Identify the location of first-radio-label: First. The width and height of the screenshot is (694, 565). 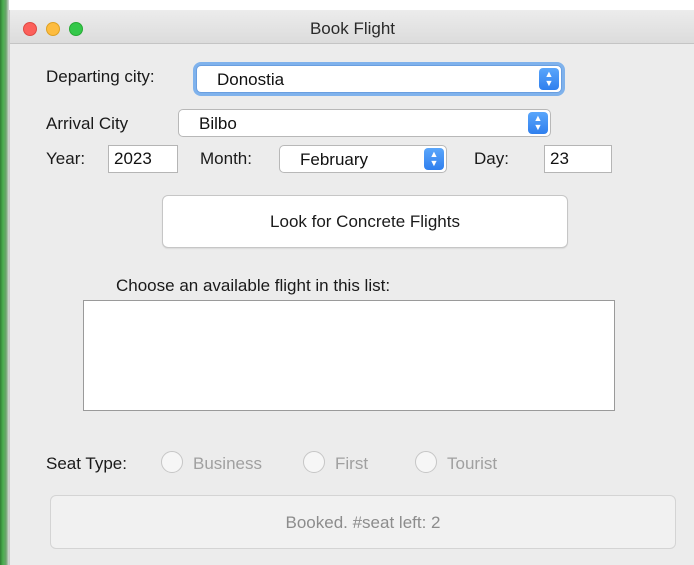
(352, 463).